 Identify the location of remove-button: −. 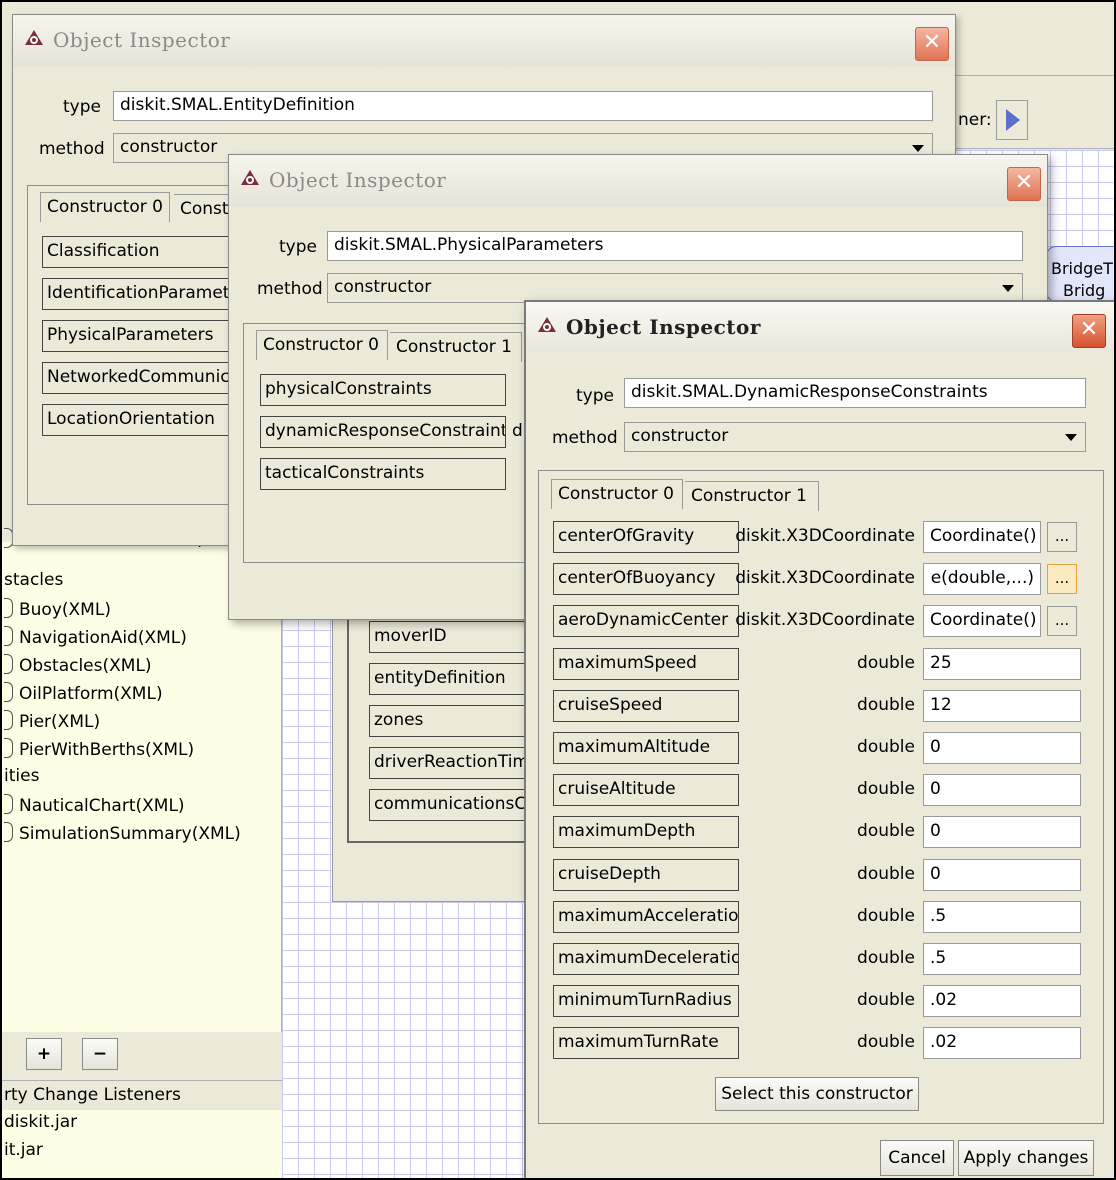
(100, 1054).